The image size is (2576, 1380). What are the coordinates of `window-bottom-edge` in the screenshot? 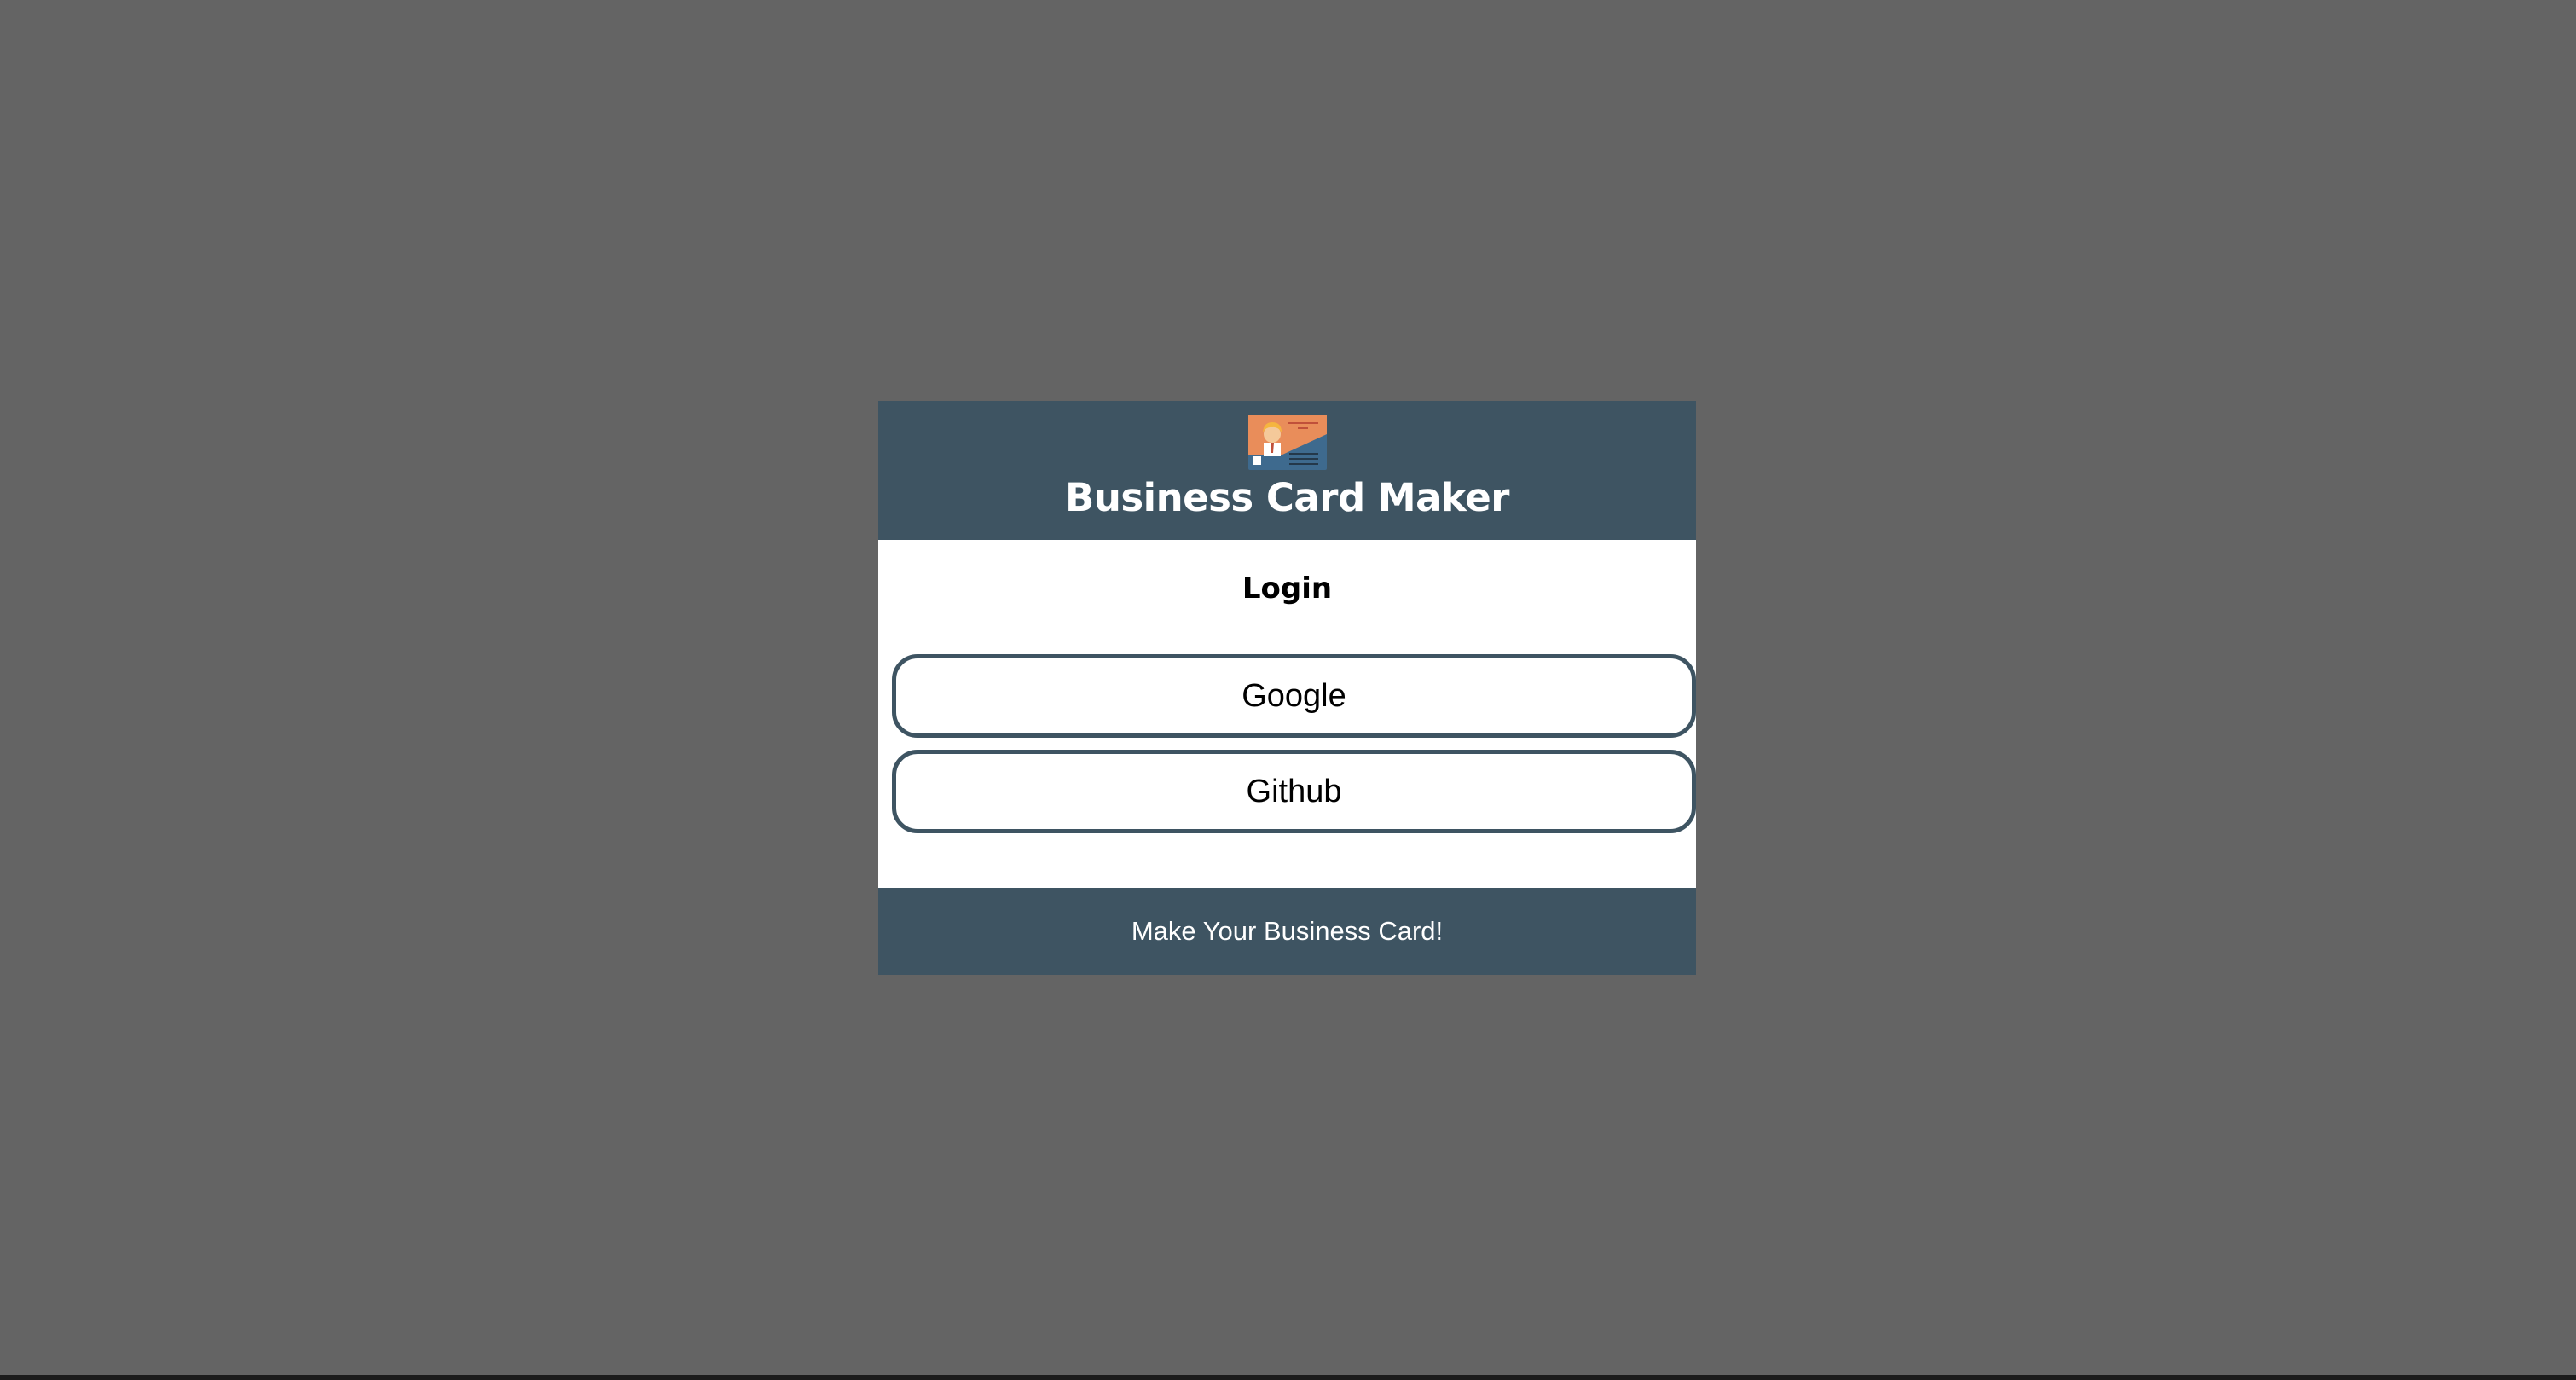 It's located at (1288, 1377).